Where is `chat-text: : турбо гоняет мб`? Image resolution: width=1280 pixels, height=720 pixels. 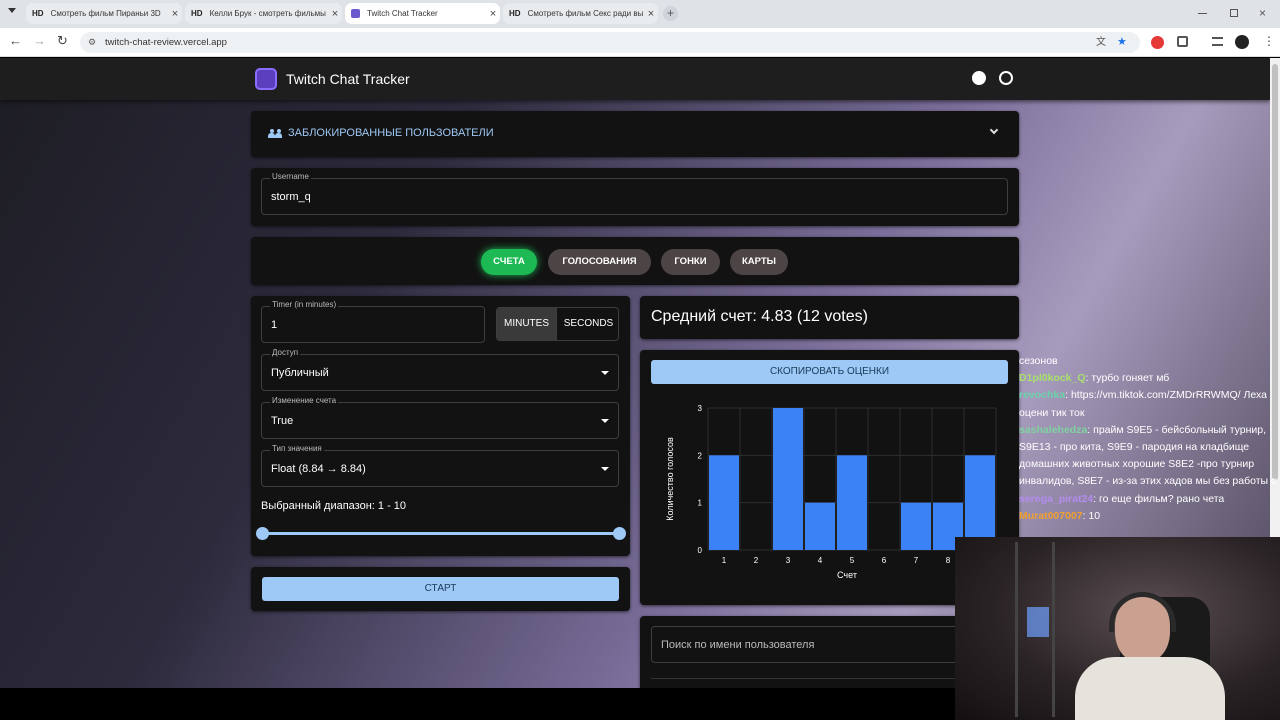 chat-text: : турбо гоняет мб is located at coordinates (1127, 378).